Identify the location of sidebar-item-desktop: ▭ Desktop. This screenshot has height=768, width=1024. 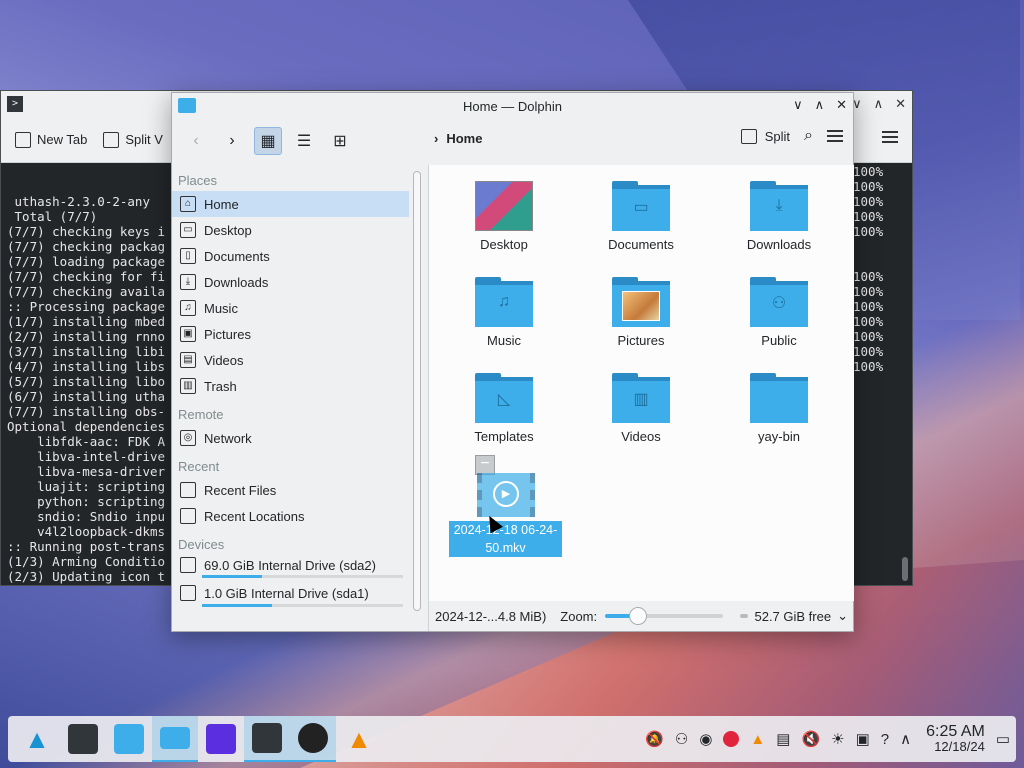
(290, 230).